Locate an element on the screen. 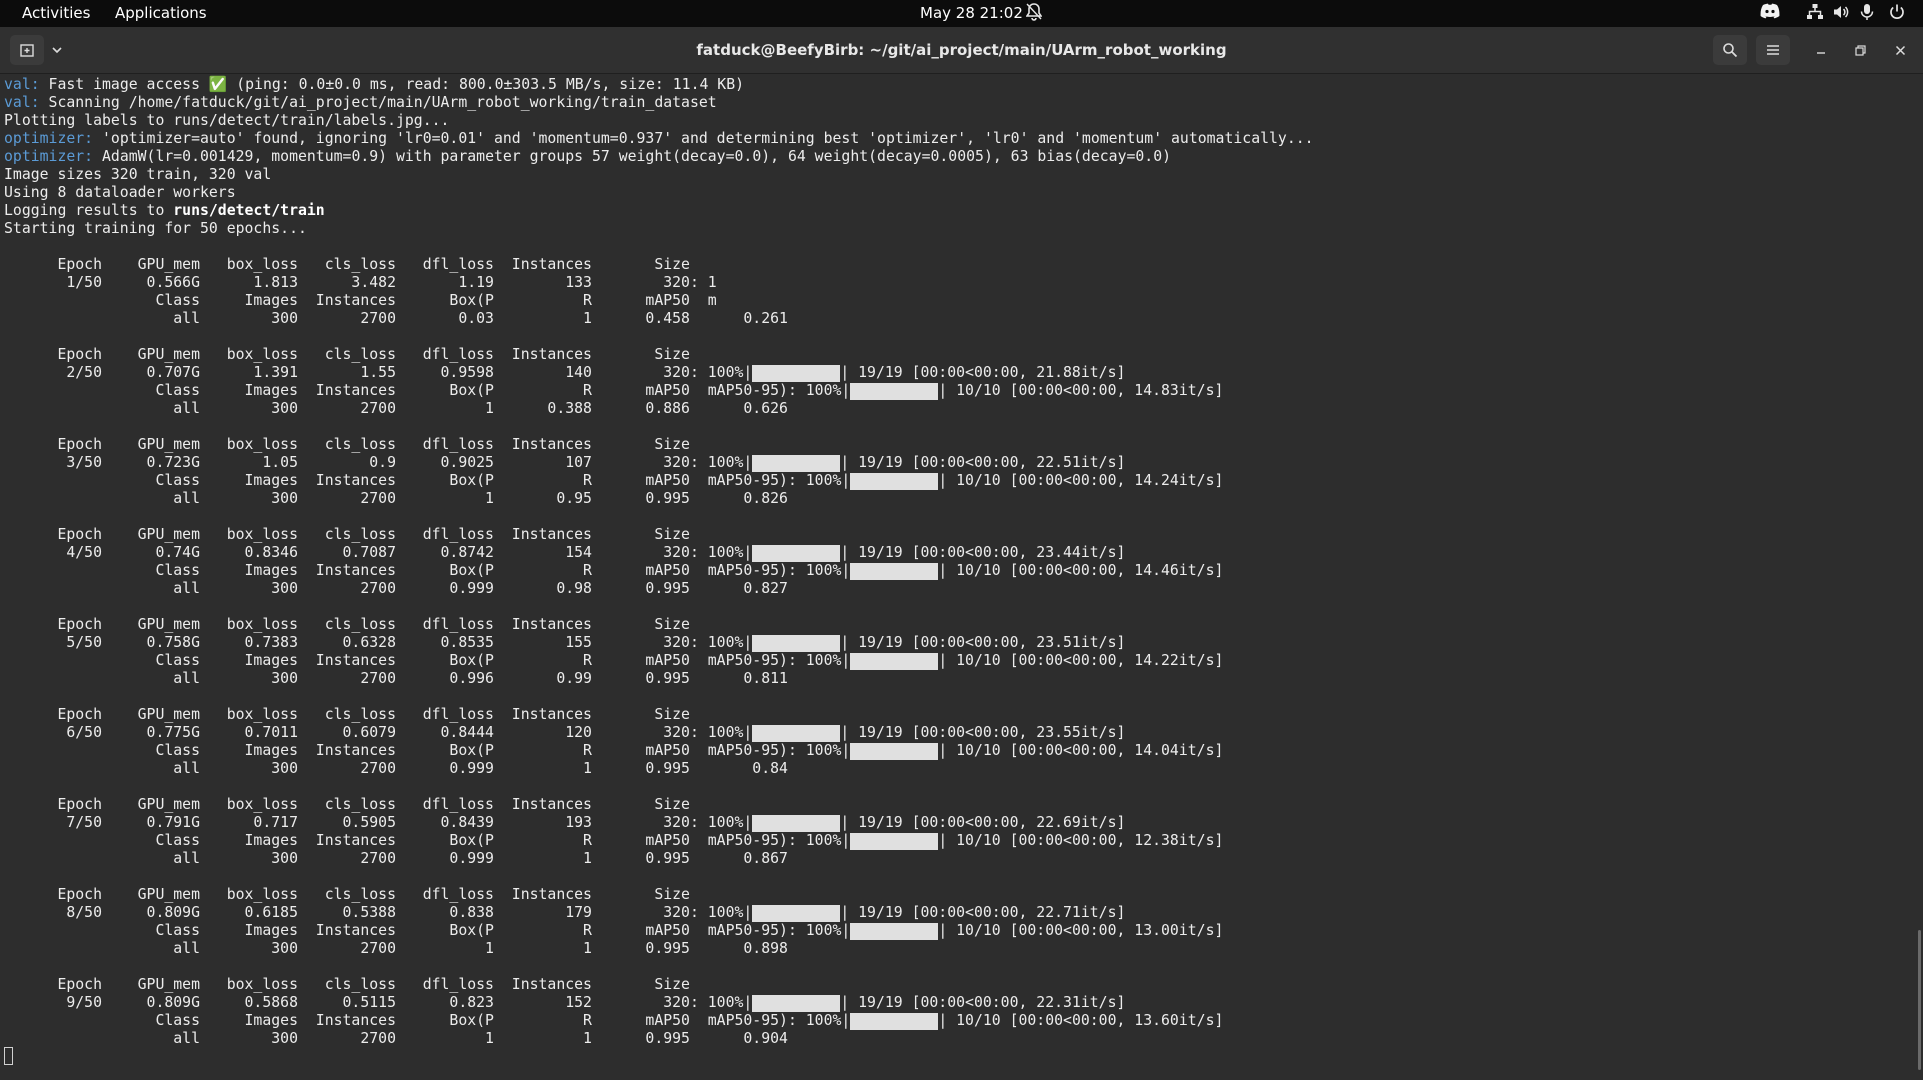 The height and width of the screenshot is (1080, 1923). activities-button: Activities is located at coordinates (56, 13).